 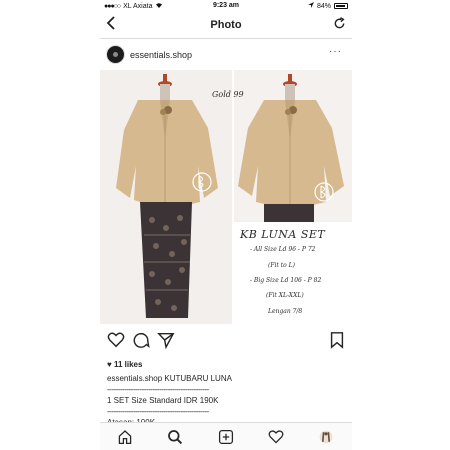 I want to click on refresh-icon, so click(x=339, y=25).